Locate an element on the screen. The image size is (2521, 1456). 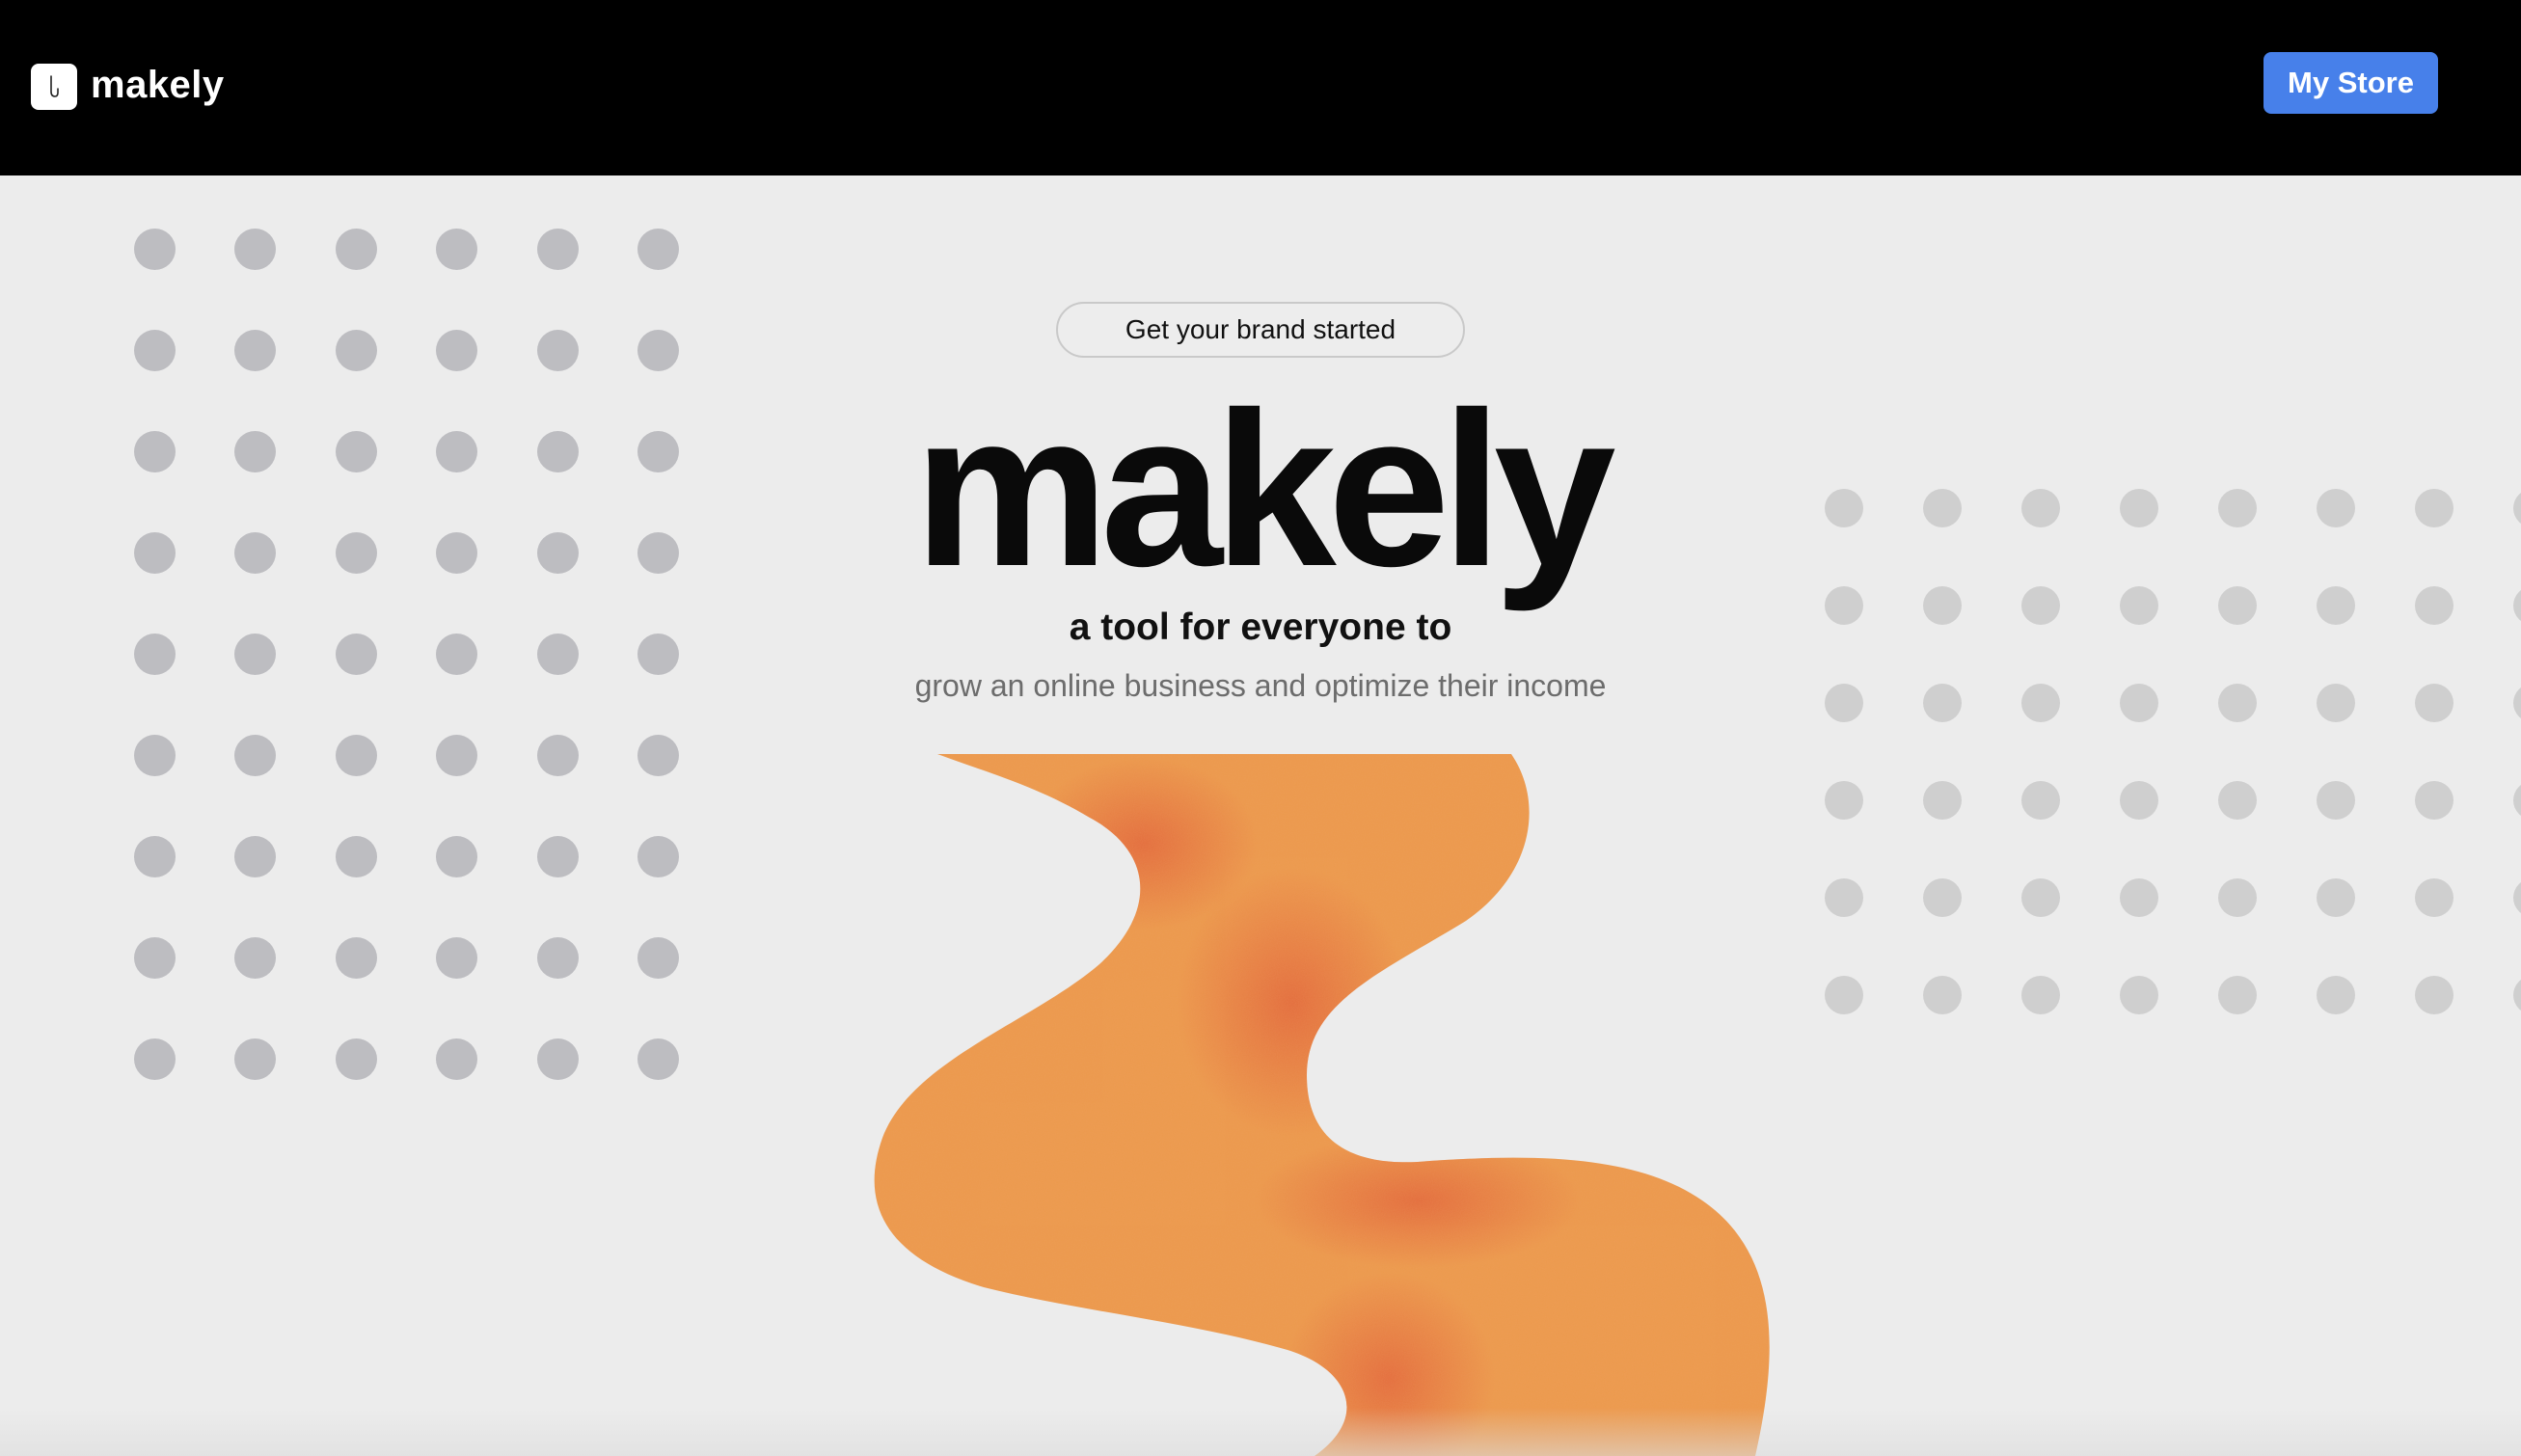
hero-tagline: a tool for everyone to is located at coordinates (1260, 627).